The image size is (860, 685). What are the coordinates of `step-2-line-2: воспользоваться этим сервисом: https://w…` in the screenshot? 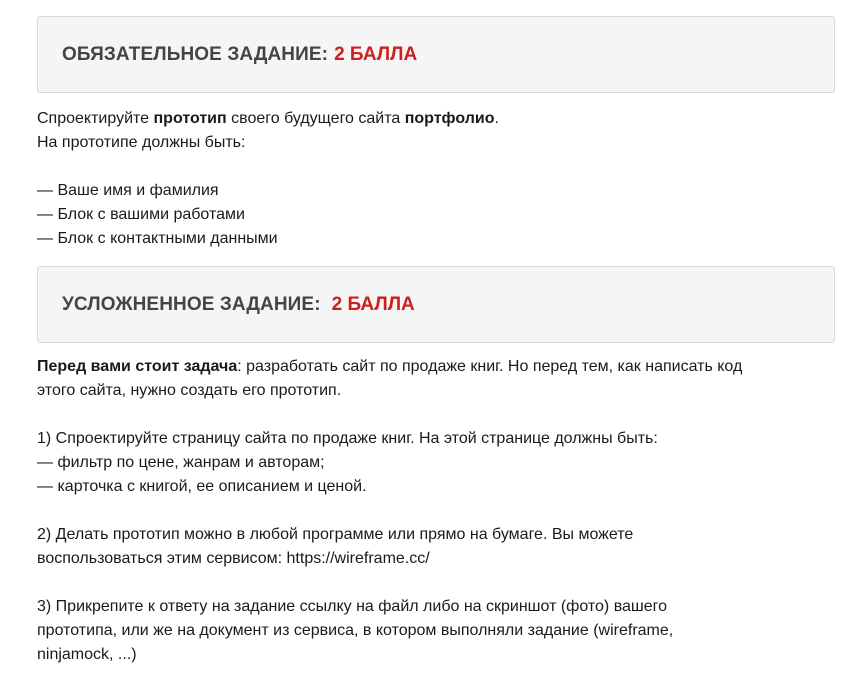 It's located at (436, 559).